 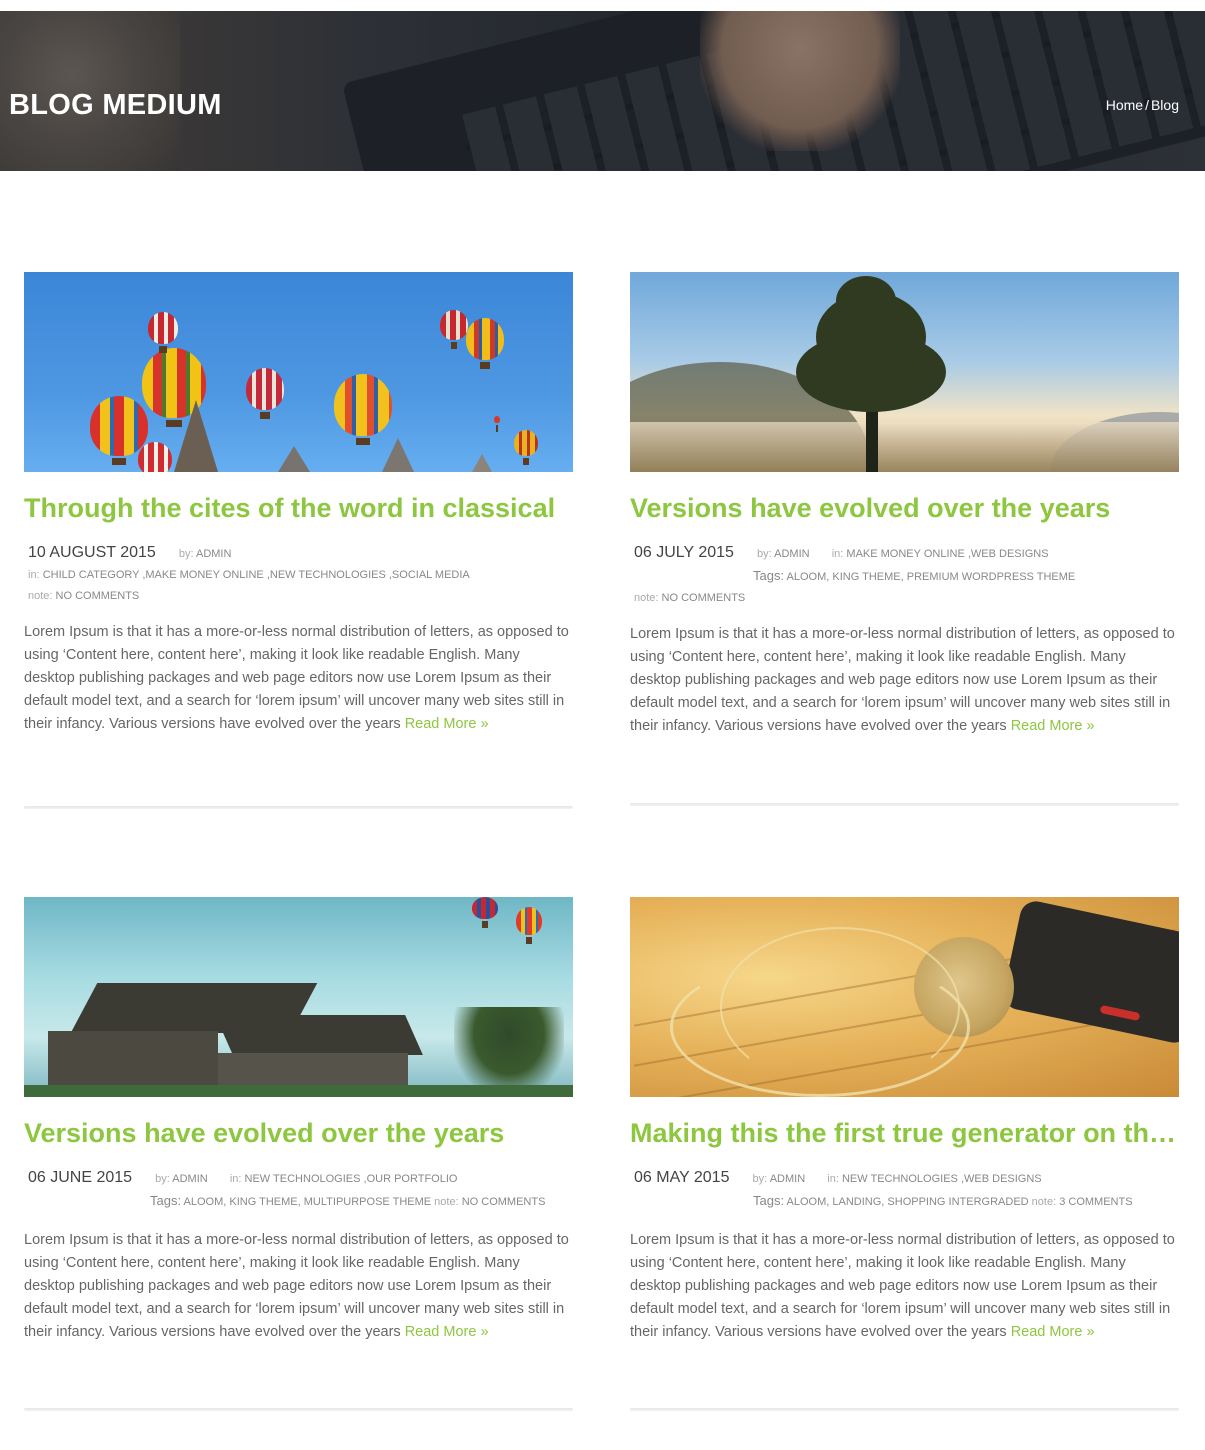 What do you see at coordinates (858, 1202) in the screenshot?
I see `tag-link: LANDING,` at bounding box center [858, 1202].